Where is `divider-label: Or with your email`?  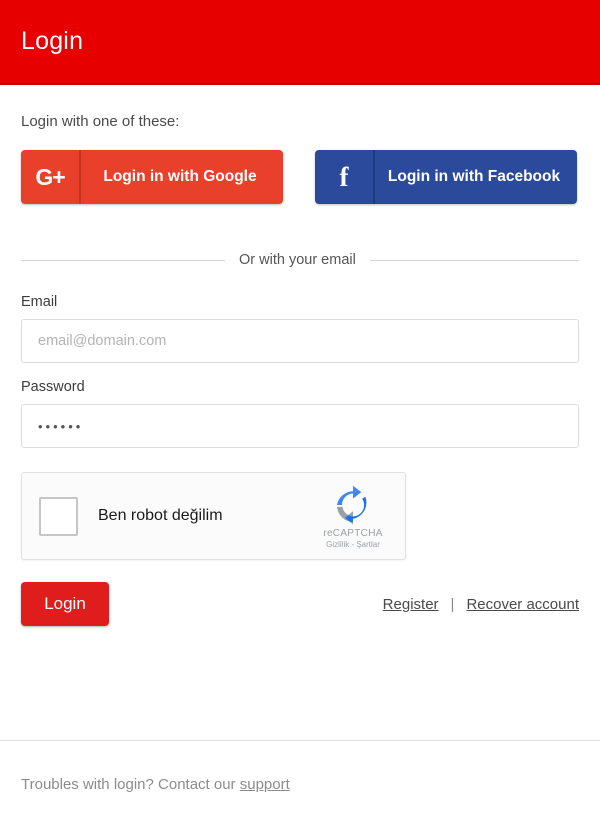 divider-label: Or with your email is located at coordinates (297, 260).